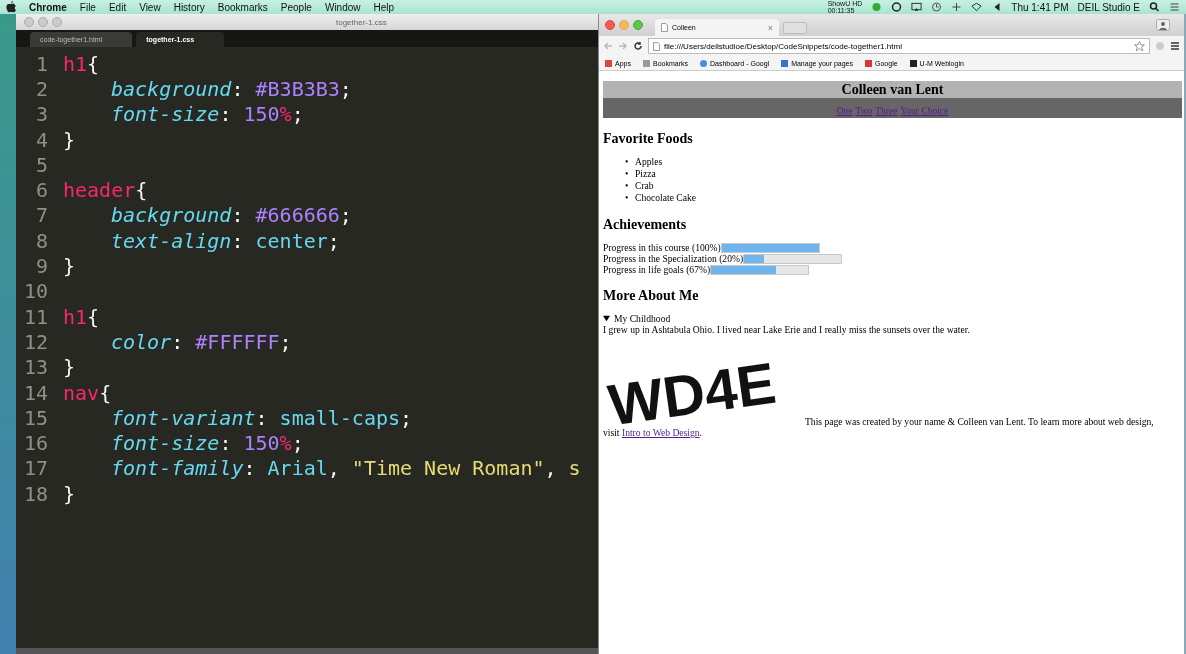 The height and width of the screenshot is (654, 1186). I want to click on back-icon, so click(608, 46).